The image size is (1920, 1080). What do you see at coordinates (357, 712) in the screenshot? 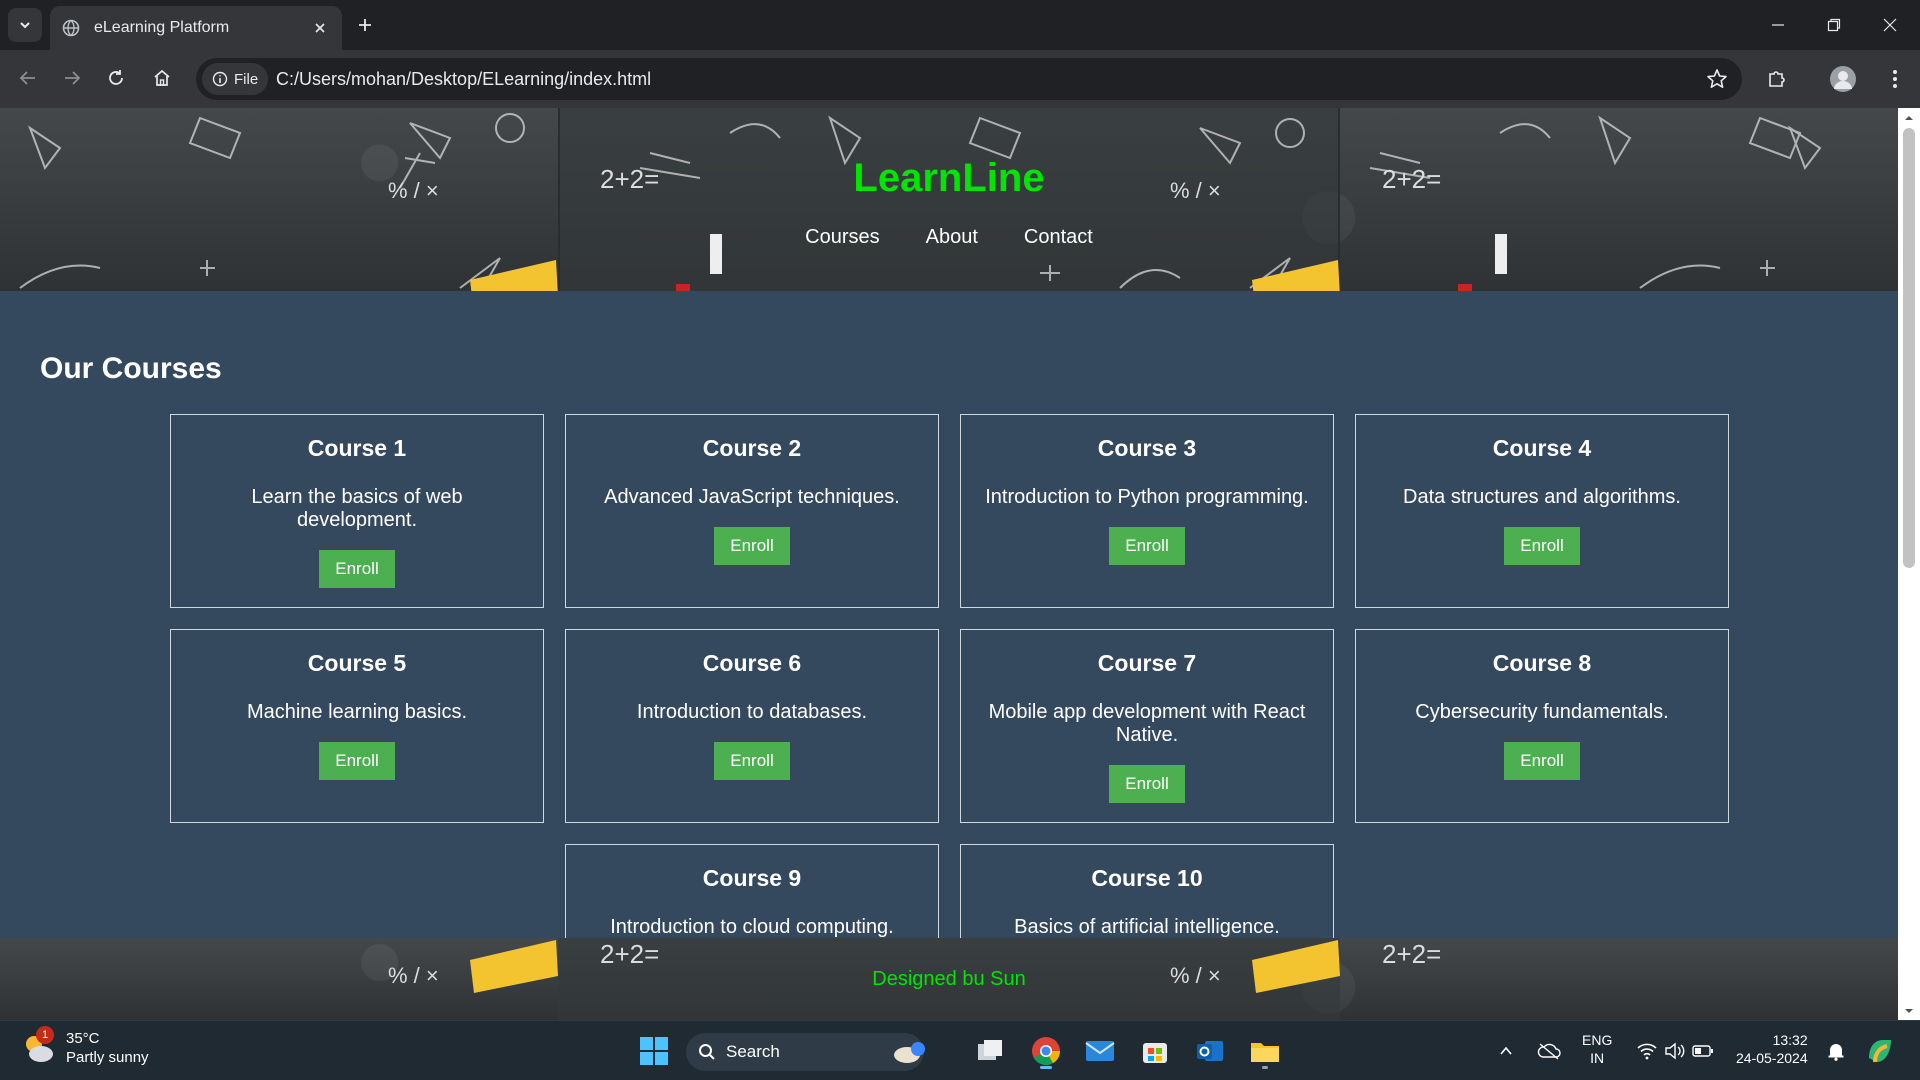
I see `course-description: Machine learning basics.` at bounding box center [357, 712].